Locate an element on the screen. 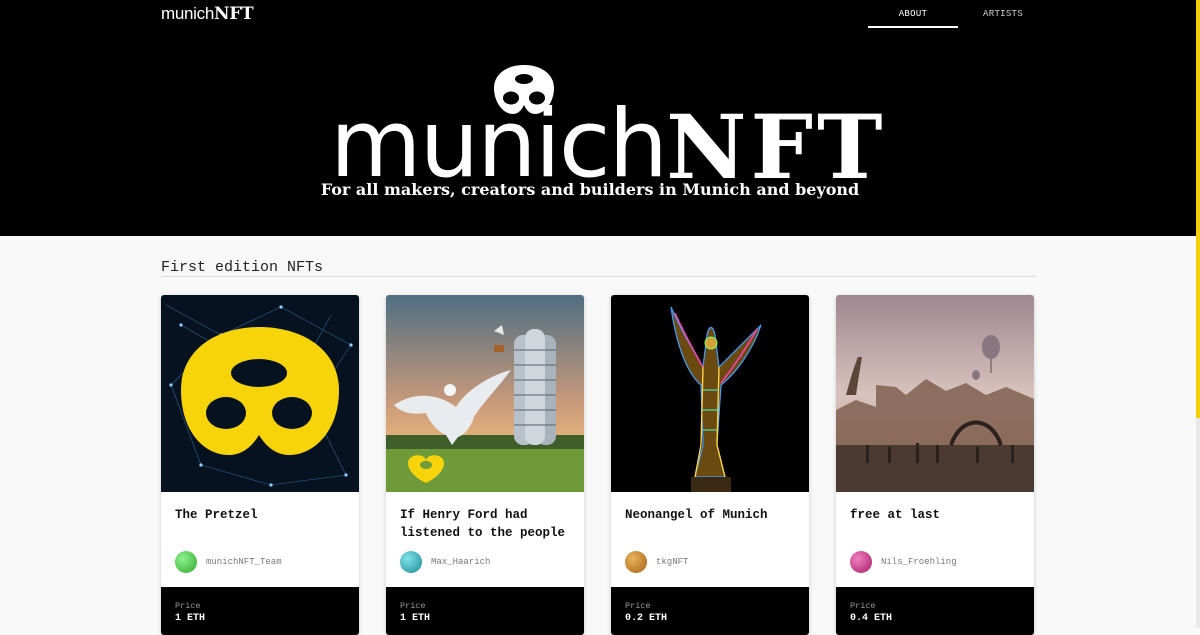  pretzel-artwork is located at coordinates (260, 393).